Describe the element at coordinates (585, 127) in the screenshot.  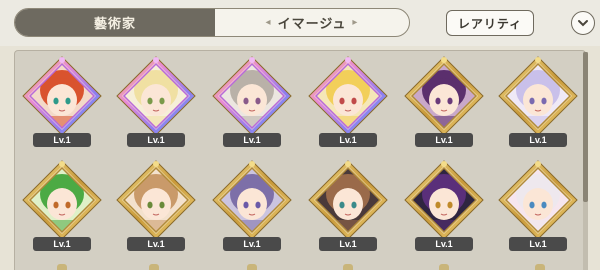
I see `scrollbar-thumb` at that location.